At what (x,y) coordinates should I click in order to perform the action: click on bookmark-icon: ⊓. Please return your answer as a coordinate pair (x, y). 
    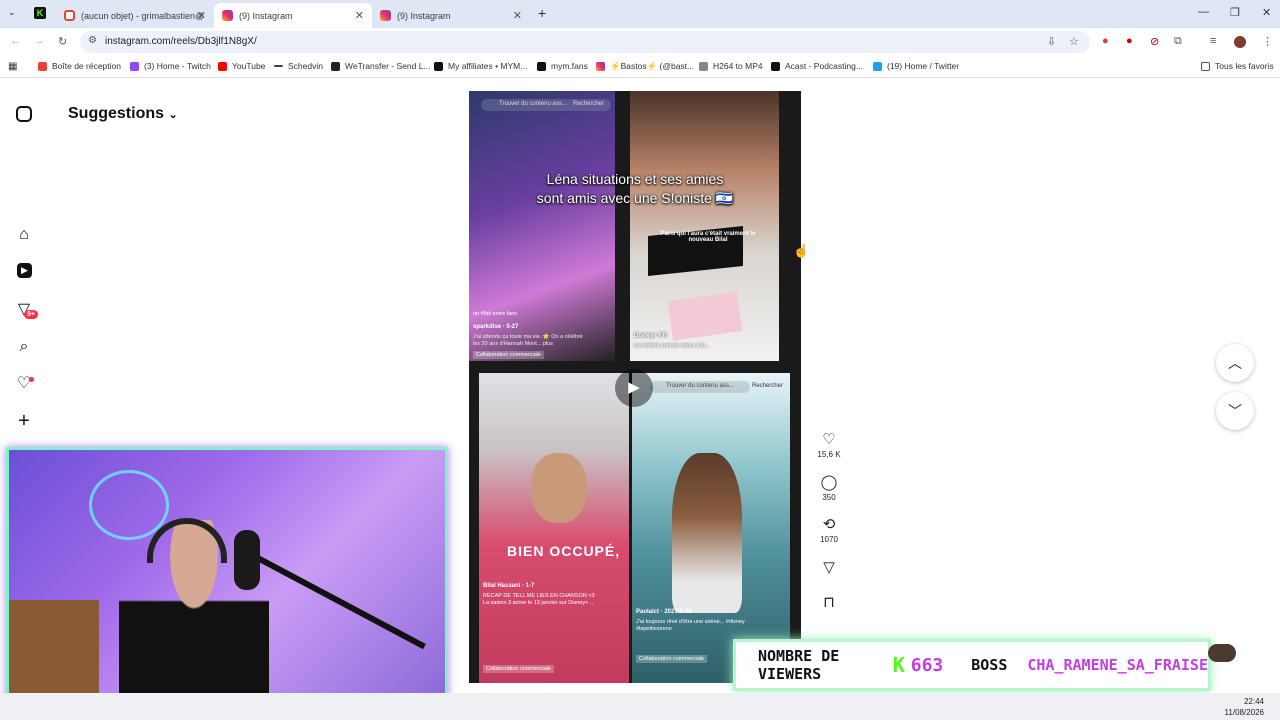
    Looking at the image, I should click on (829, 602).